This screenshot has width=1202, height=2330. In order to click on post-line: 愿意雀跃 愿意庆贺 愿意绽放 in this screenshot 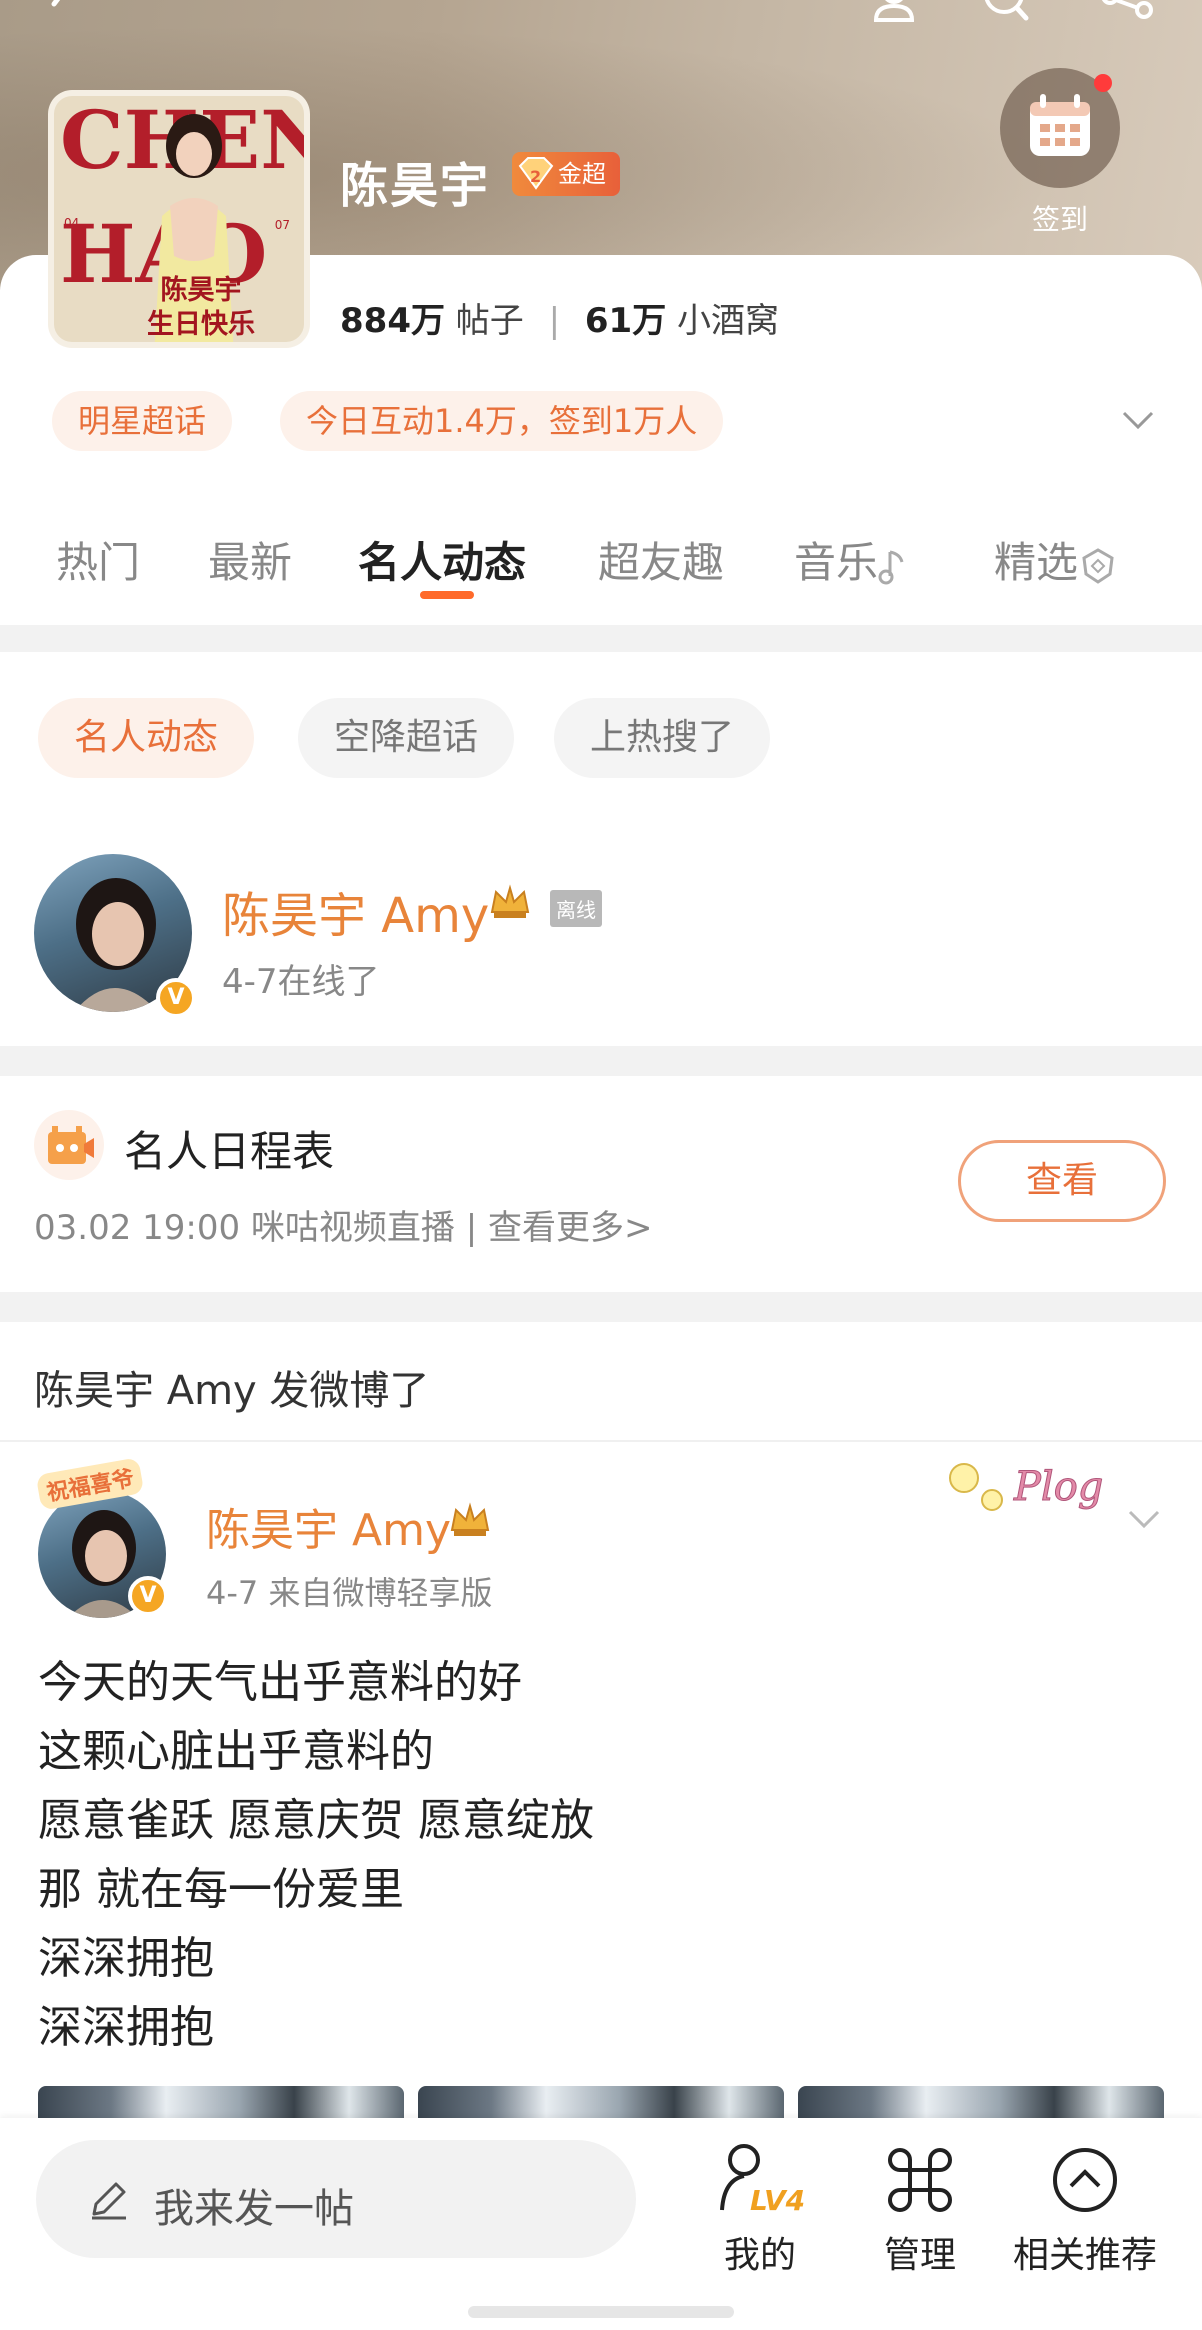, I will do `click(316, 1820)`.